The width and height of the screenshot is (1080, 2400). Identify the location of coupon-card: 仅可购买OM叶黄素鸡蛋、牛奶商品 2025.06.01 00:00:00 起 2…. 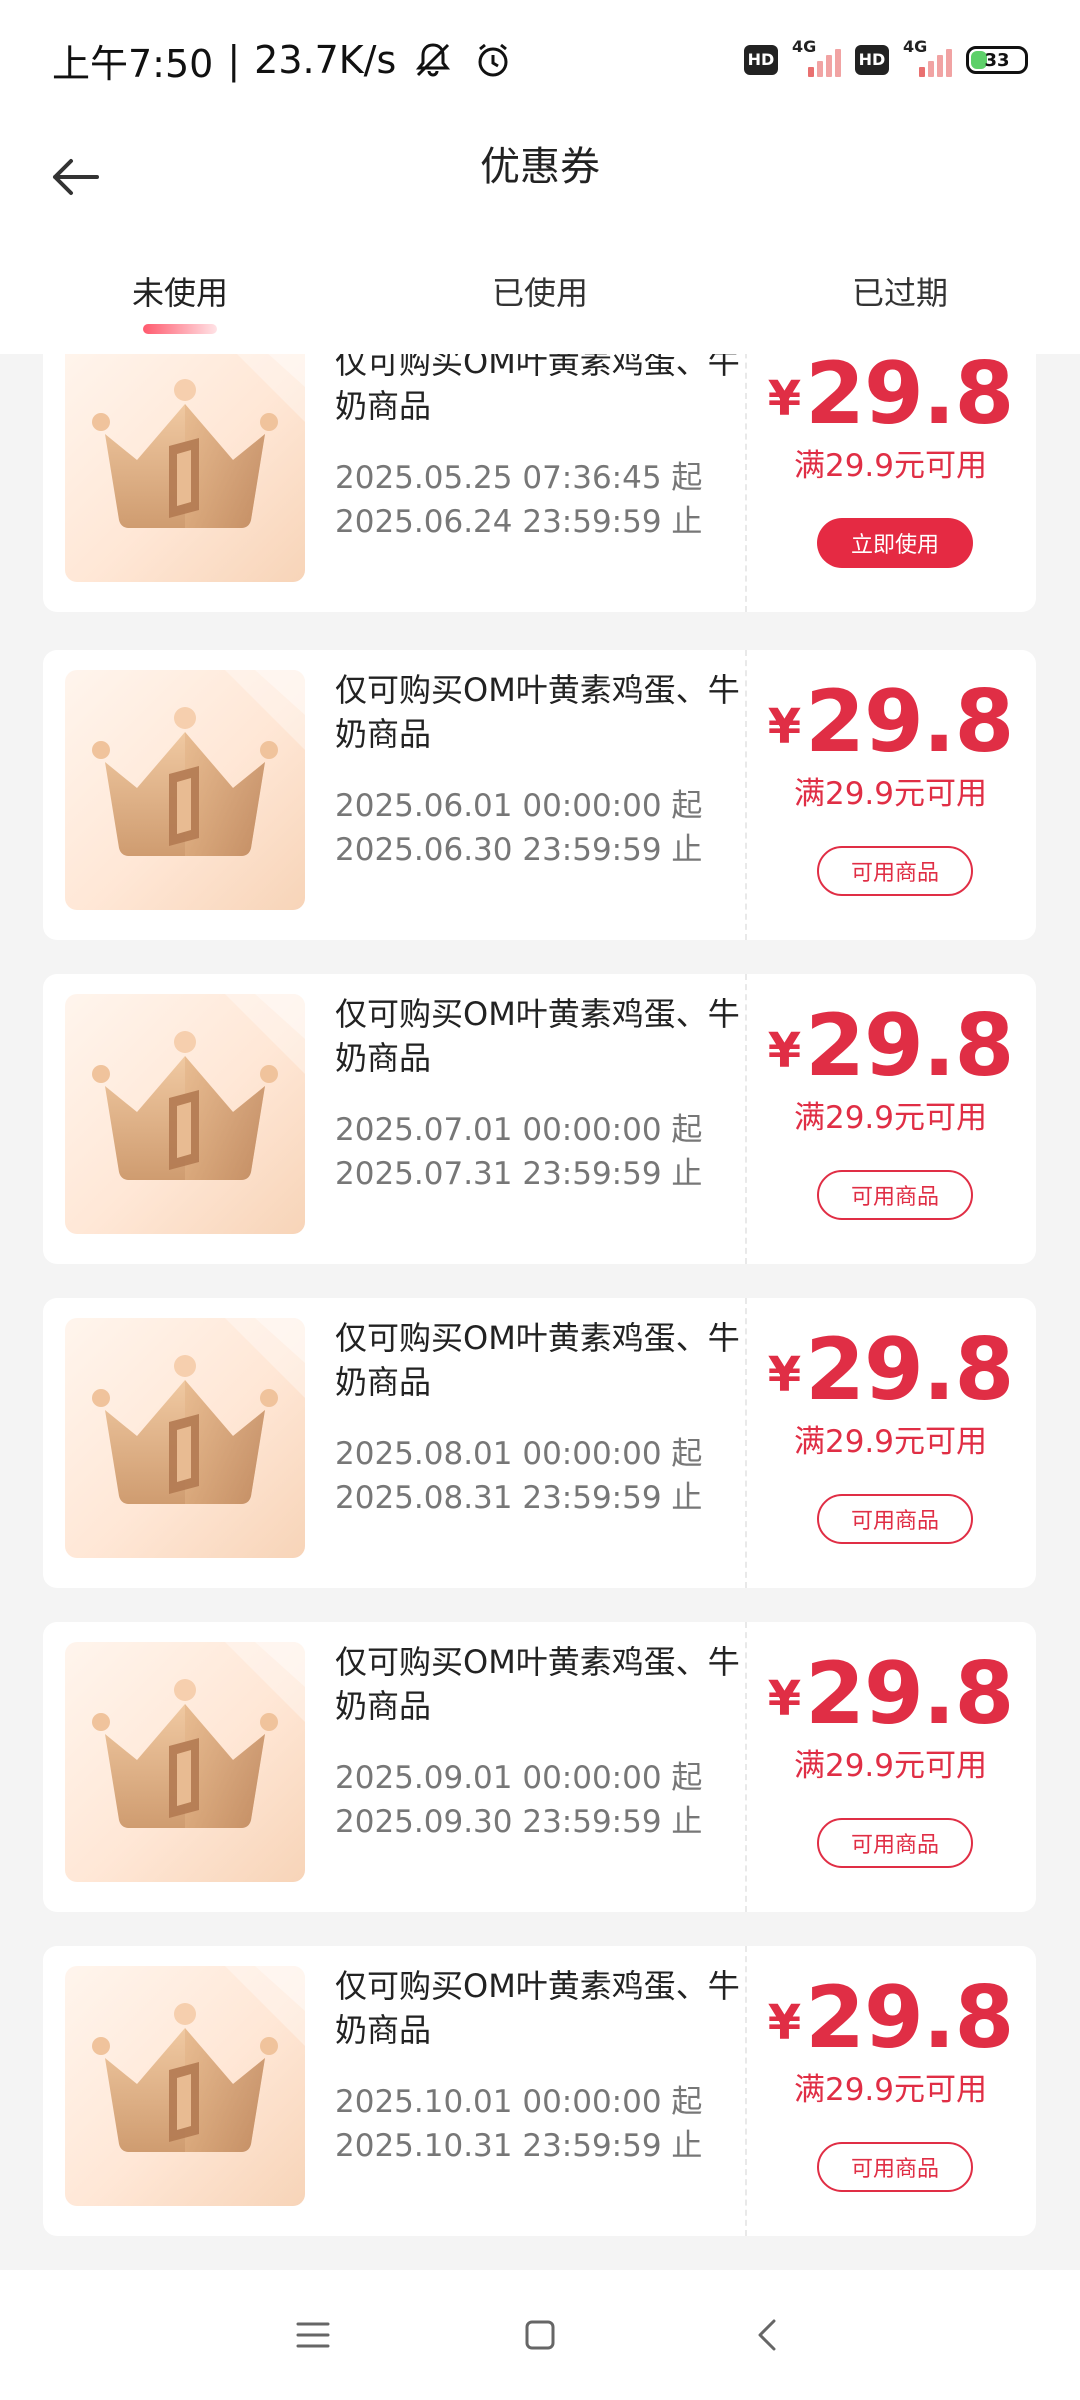
(539, 795).